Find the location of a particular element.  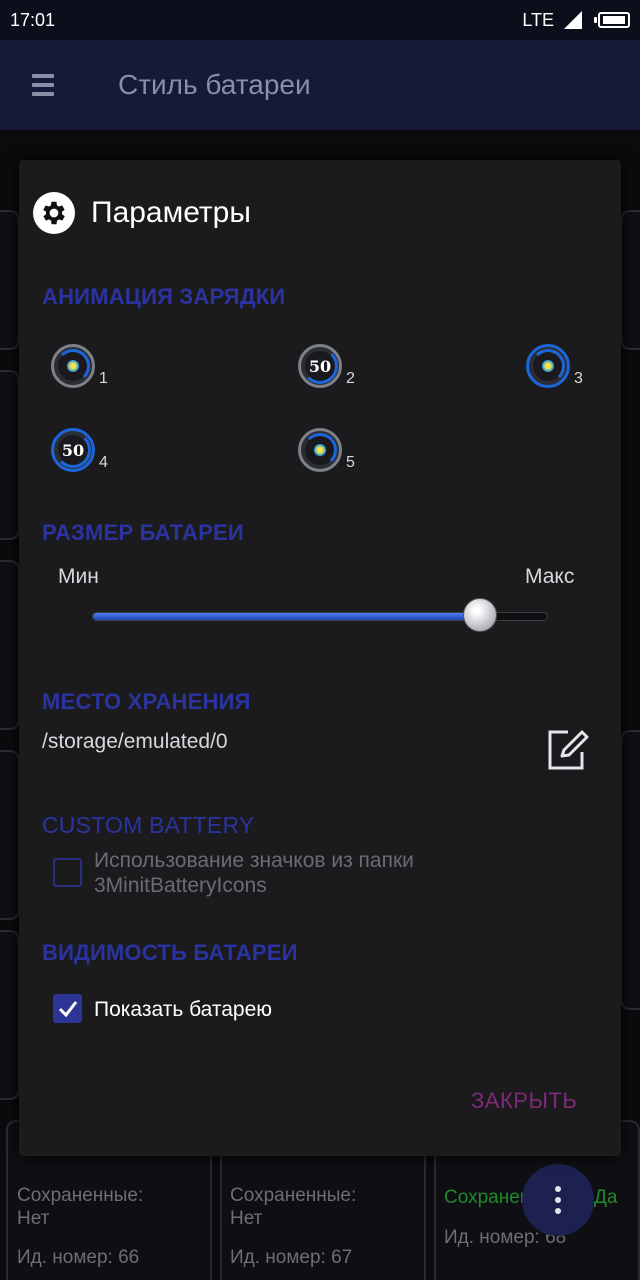

checkmark-icon is located at coordinates (67, 1008).